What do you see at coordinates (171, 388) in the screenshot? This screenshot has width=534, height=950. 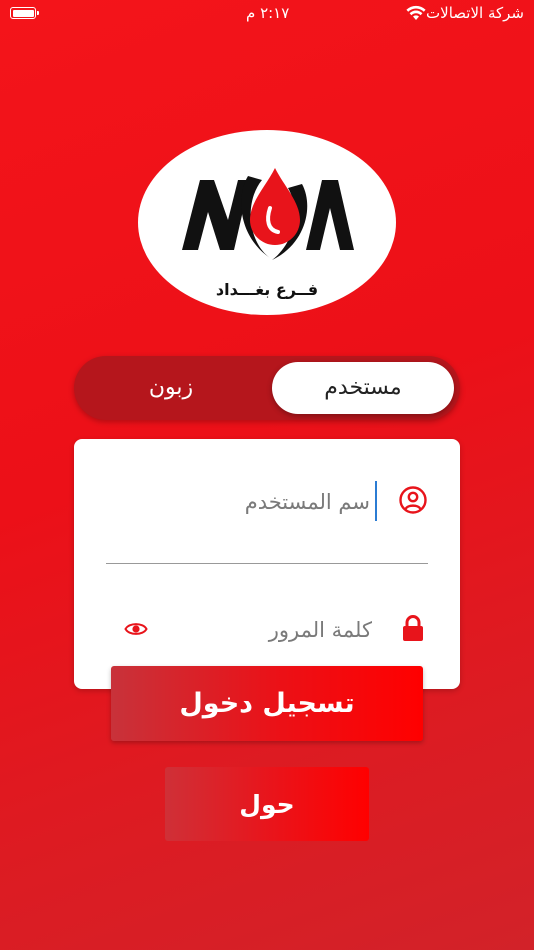 I see `segment-customer: زبون` at bounding box center [171, 388].